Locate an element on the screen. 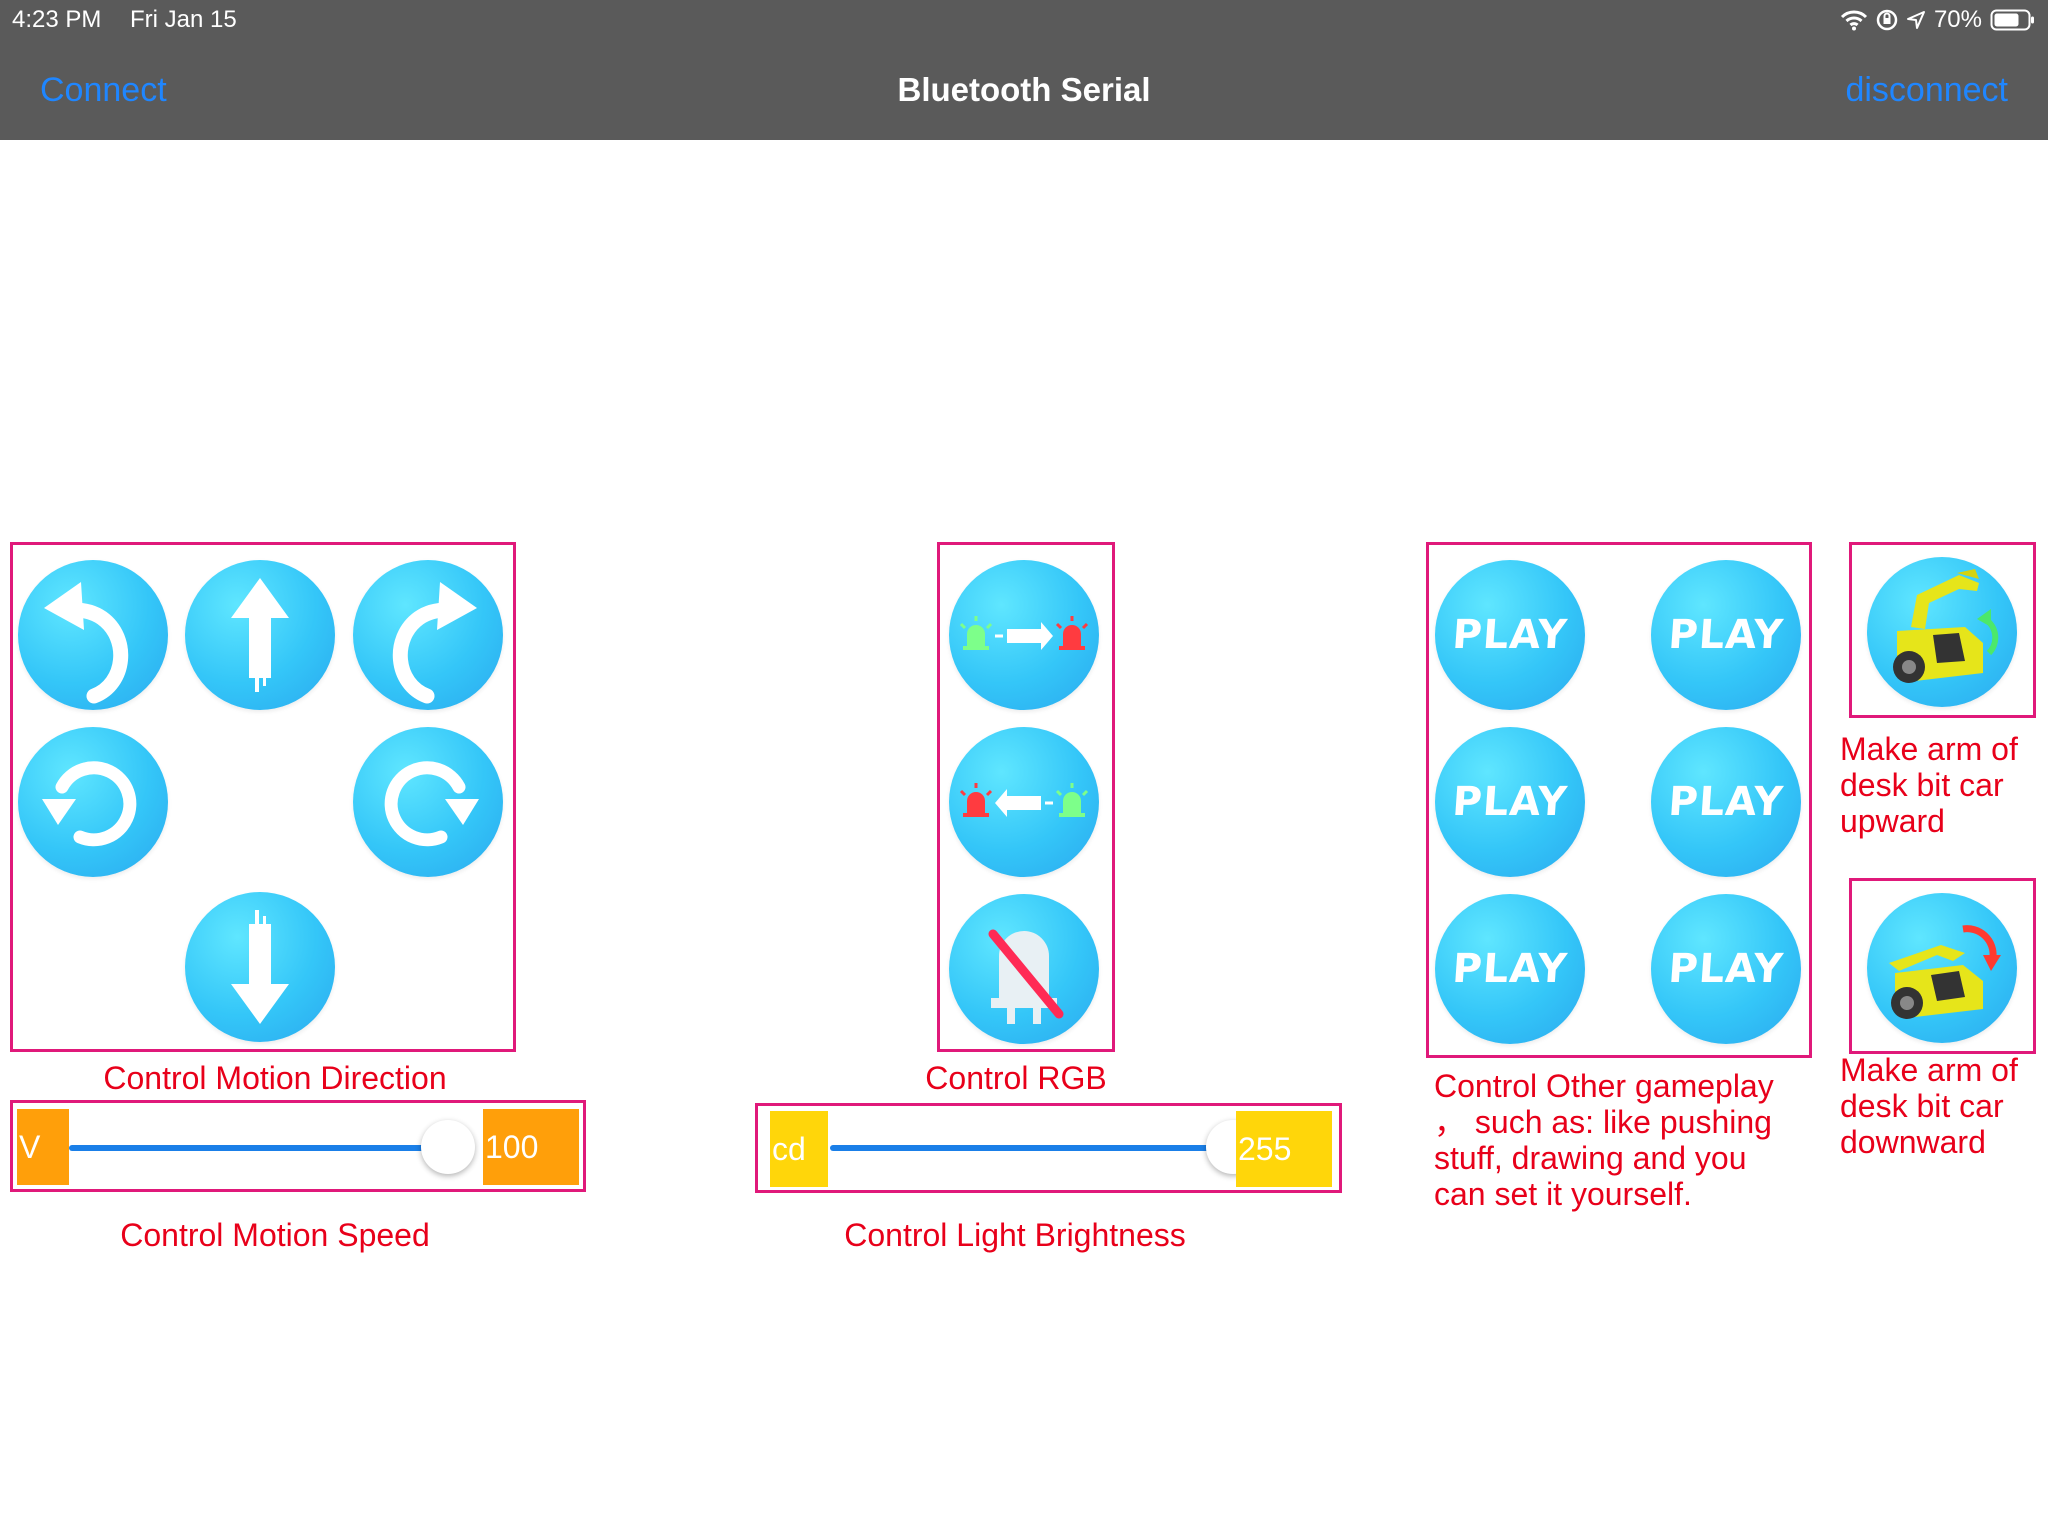 This screenshot has width=2048, height=1536. brightness-value: 255 is located at coordinates (1284, 1149).